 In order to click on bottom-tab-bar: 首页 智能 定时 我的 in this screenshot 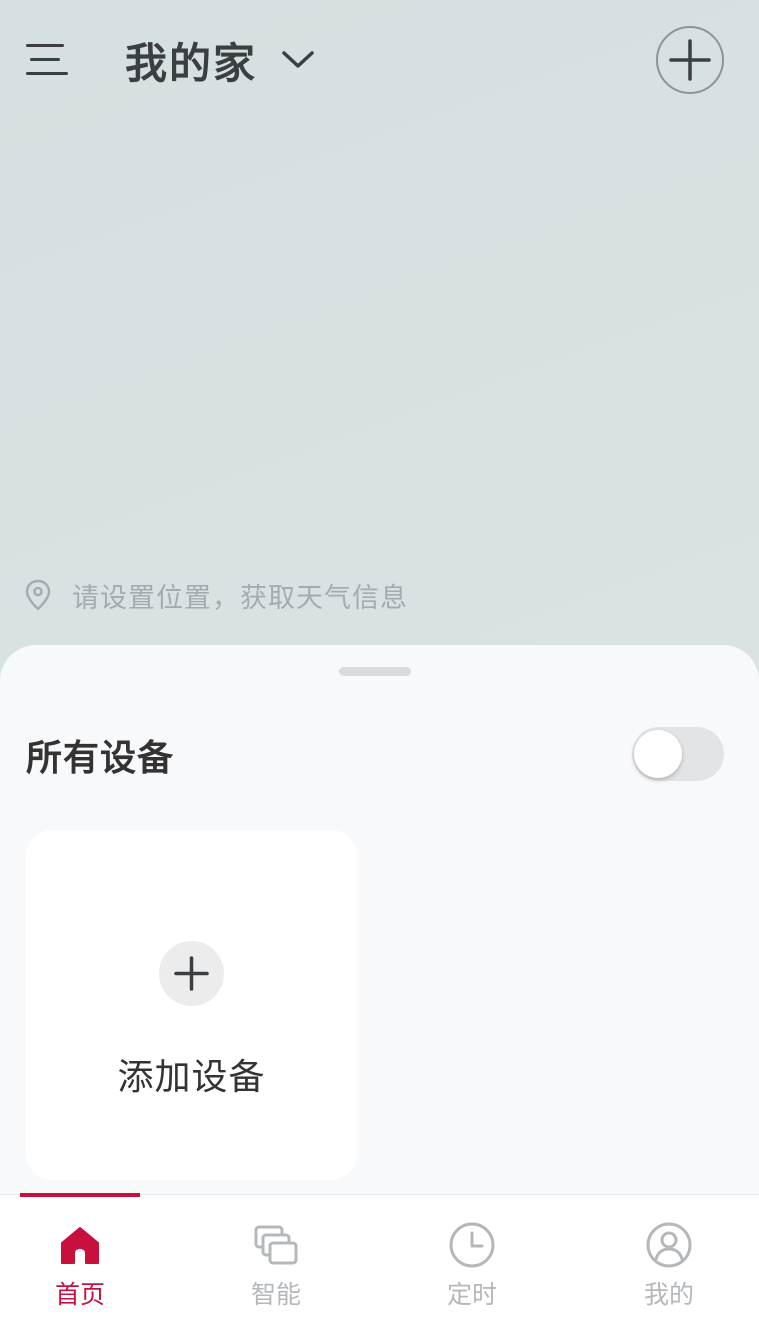, I will do `click(379, 1265)`.